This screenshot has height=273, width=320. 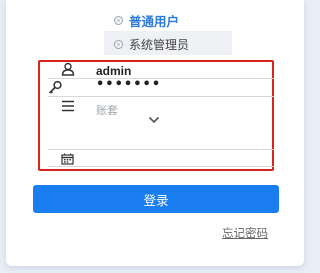 What do you see at coordinates (68, 69) in the screenshot?
I see `user-icon` at bounding box center [68, 69].